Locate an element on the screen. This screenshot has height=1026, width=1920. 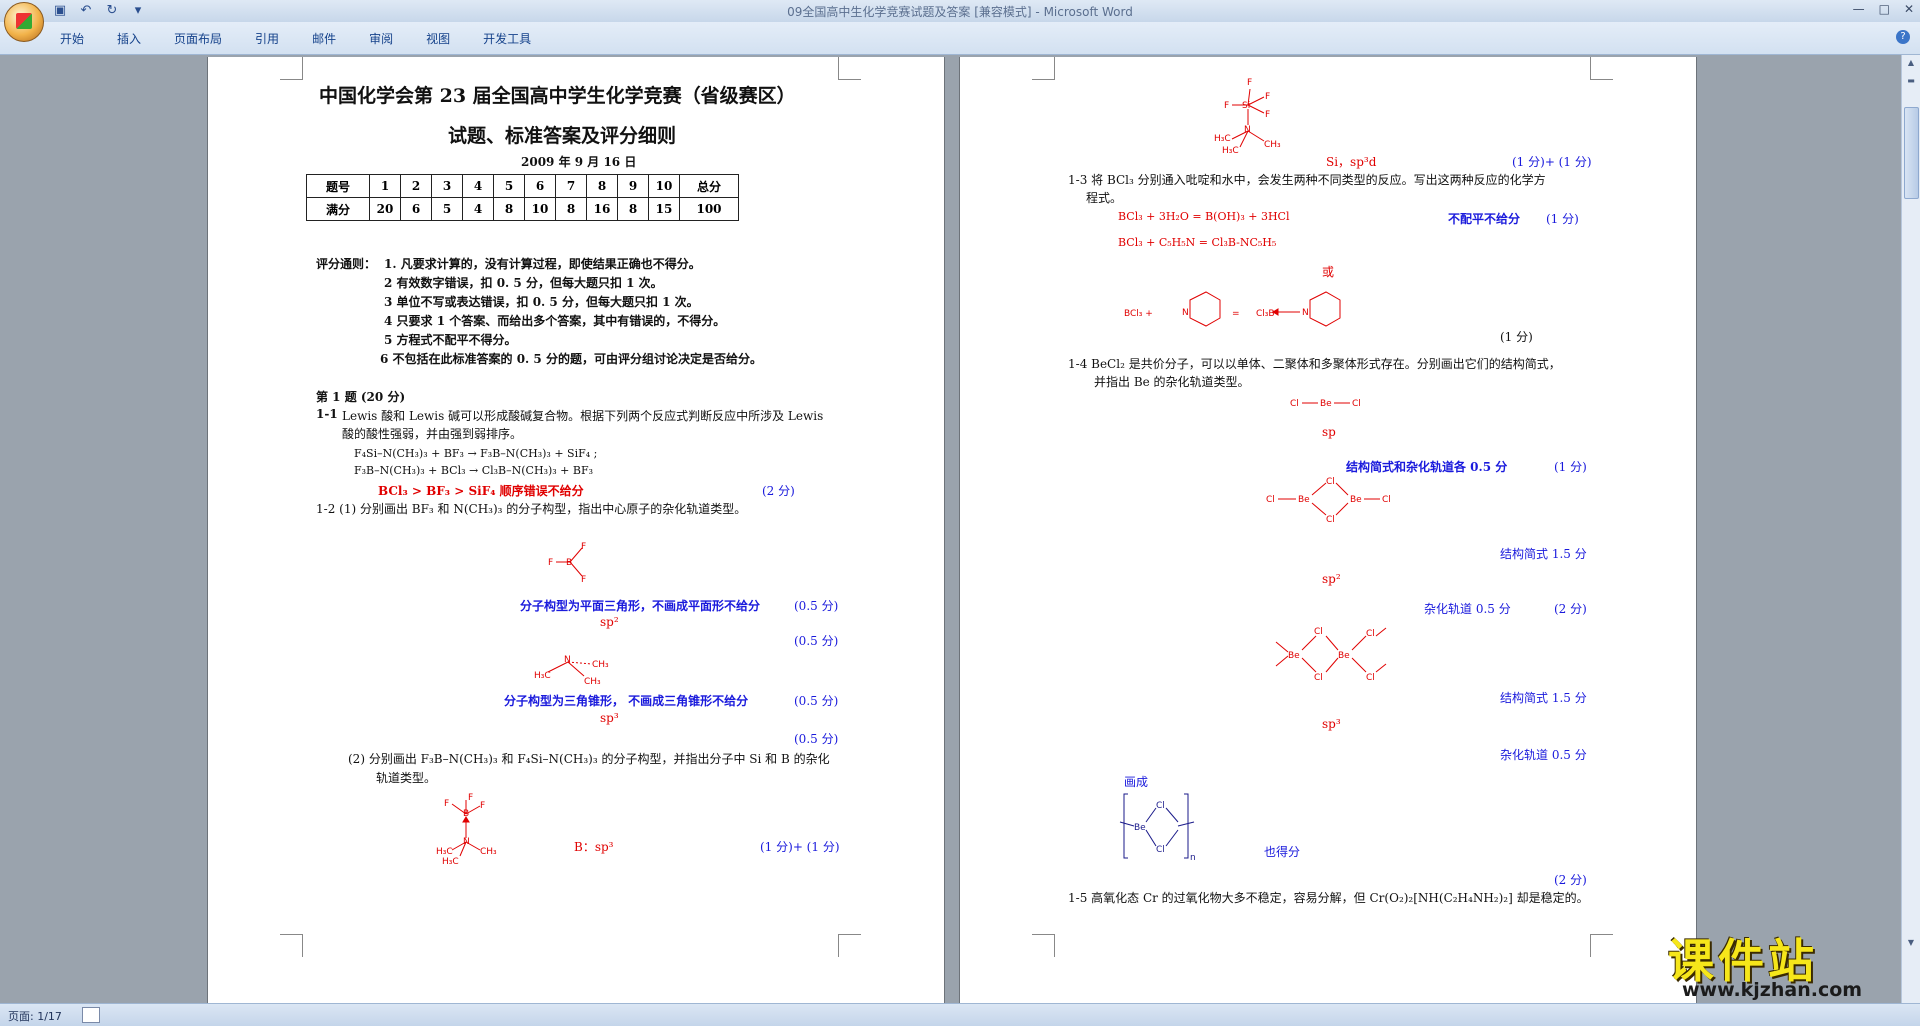
trimethylamine-structure: N H₃C CH₃ CH₃ is located at coordinates (571, 671).